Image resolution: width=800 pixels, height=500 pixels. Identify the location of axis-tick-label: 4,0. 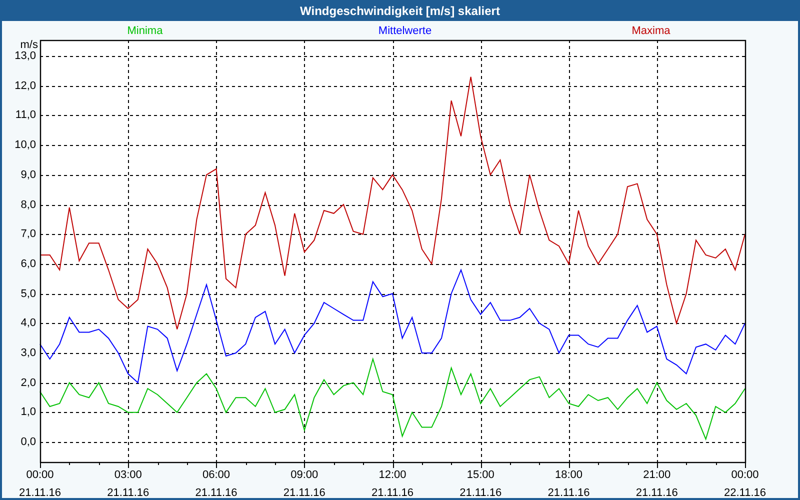
(28, 323).